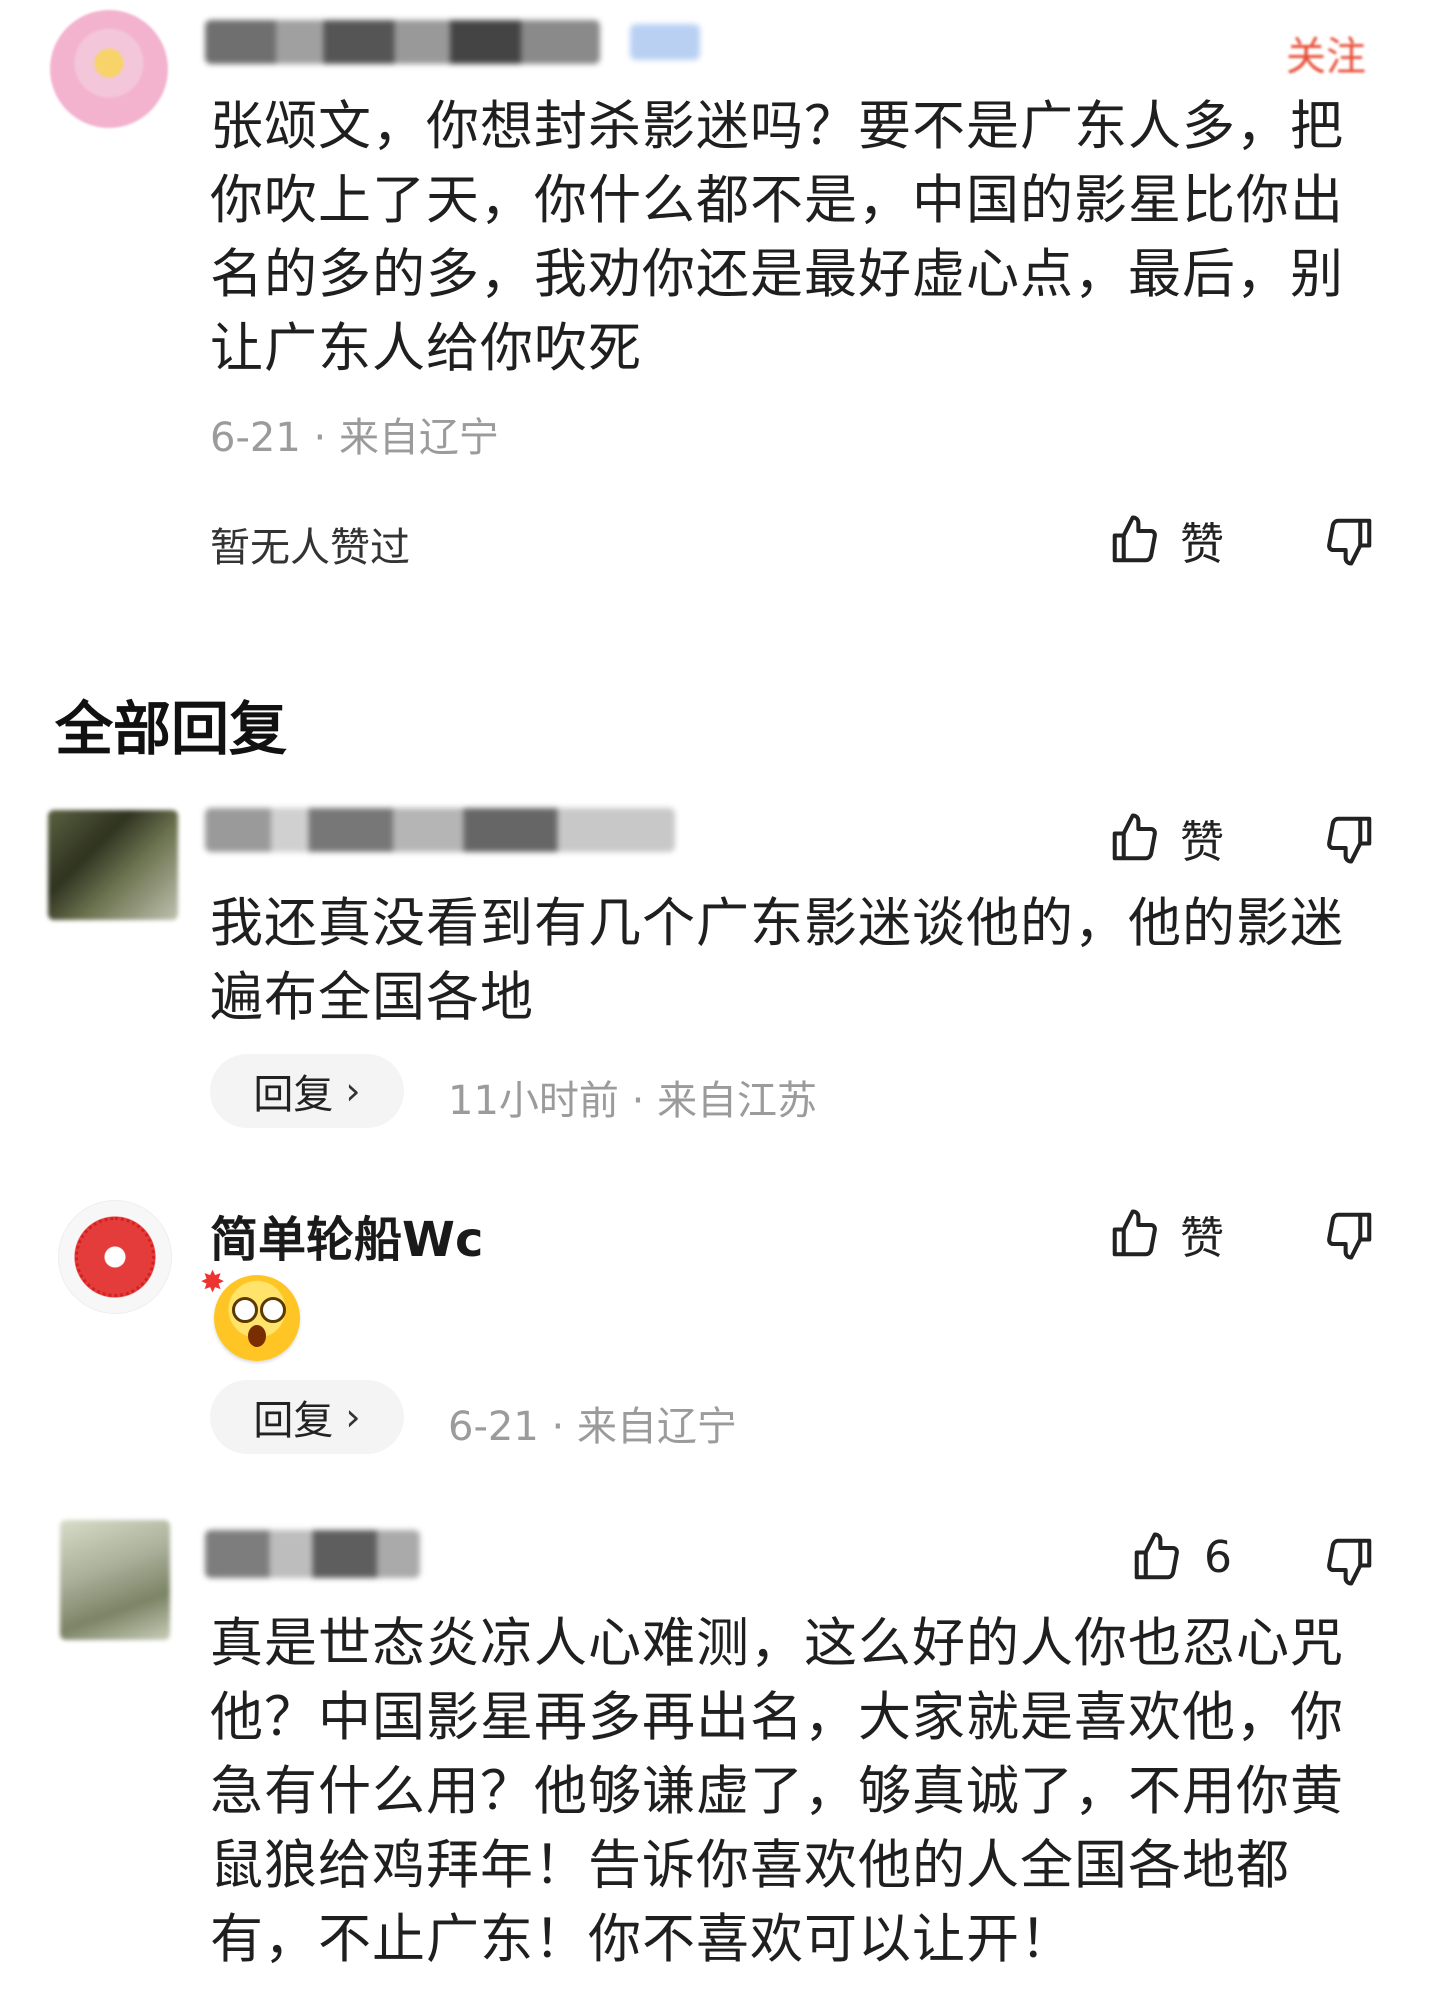  What do you see at coordinates (250, 1313) in the screenshot?
I see `astonished-emoji-icon: ✸` at bounding box center [250, 1313].